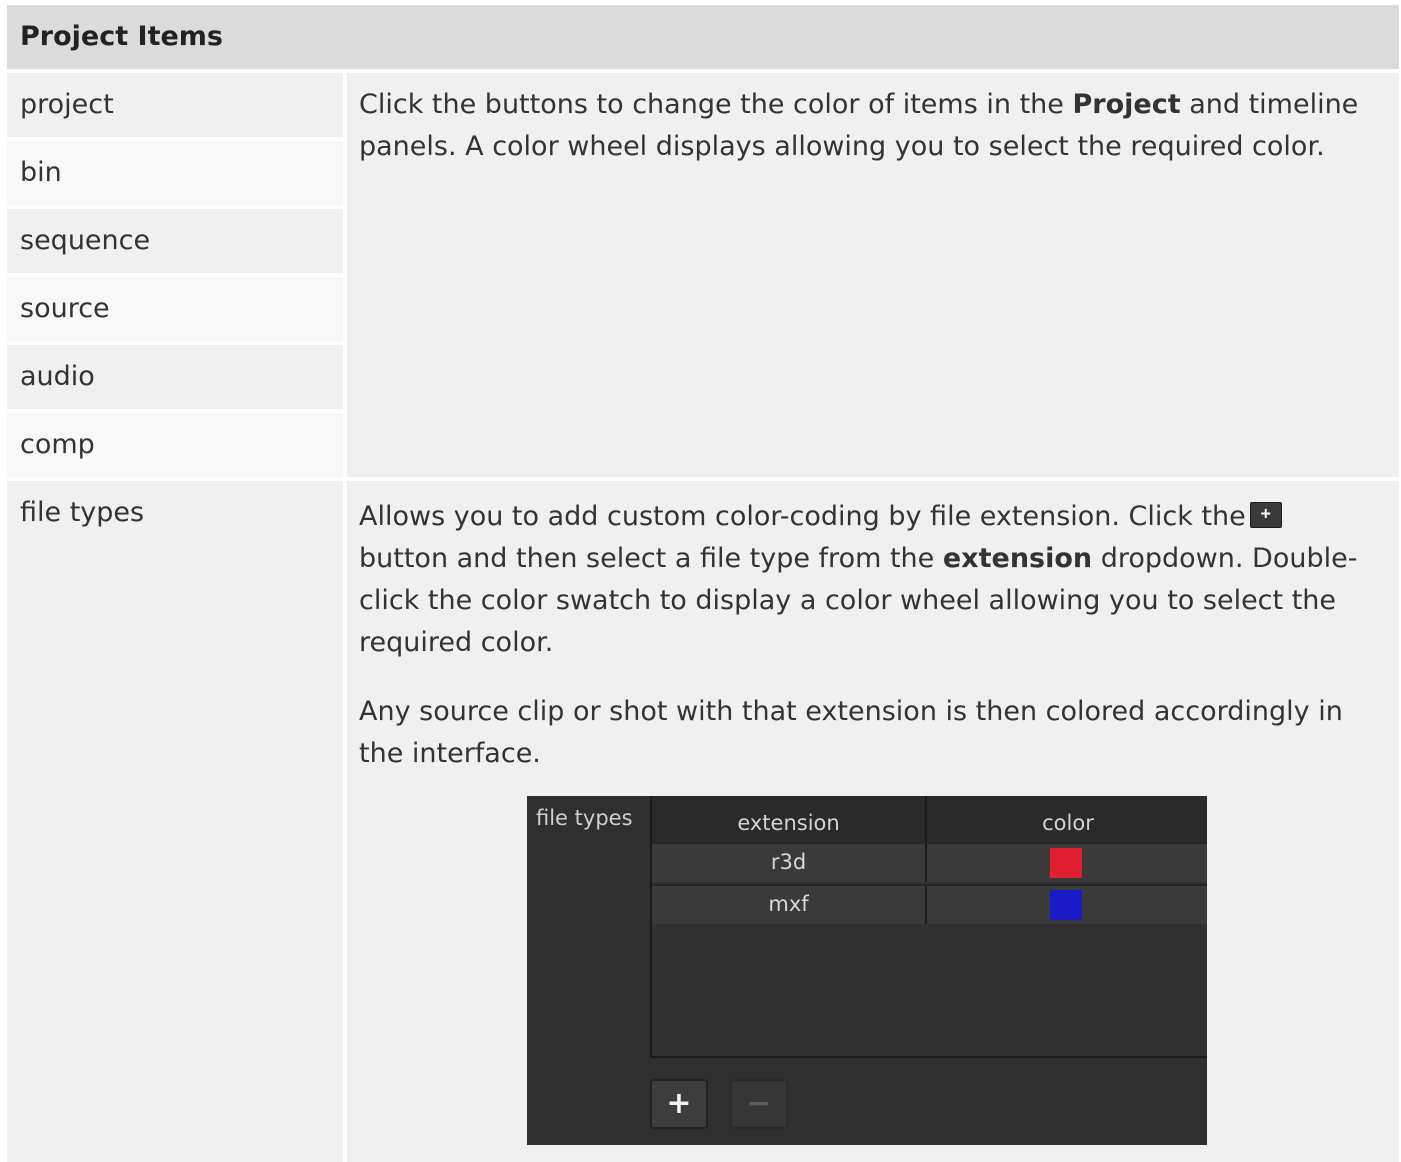 The height and width of the screenshot is (1162, 1401). I want to click on remove-file-type-button: −, so click(759, 1104).